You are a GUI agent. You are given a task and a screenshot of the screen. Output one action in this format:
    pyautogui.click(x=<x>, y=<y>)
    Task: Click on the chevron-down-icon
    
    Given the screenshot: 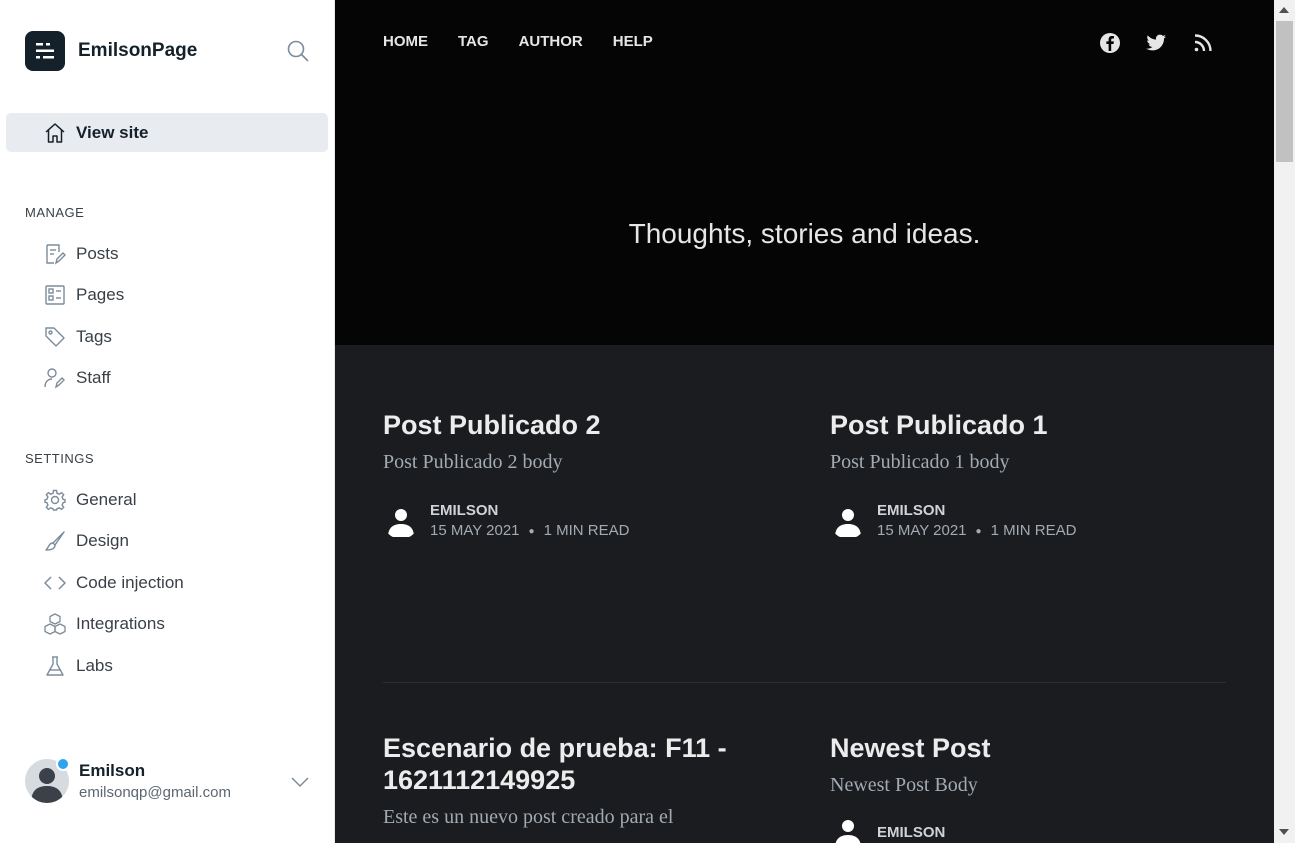 What is the action you would take?
    pyautogui.click(x=300, y=781)
    